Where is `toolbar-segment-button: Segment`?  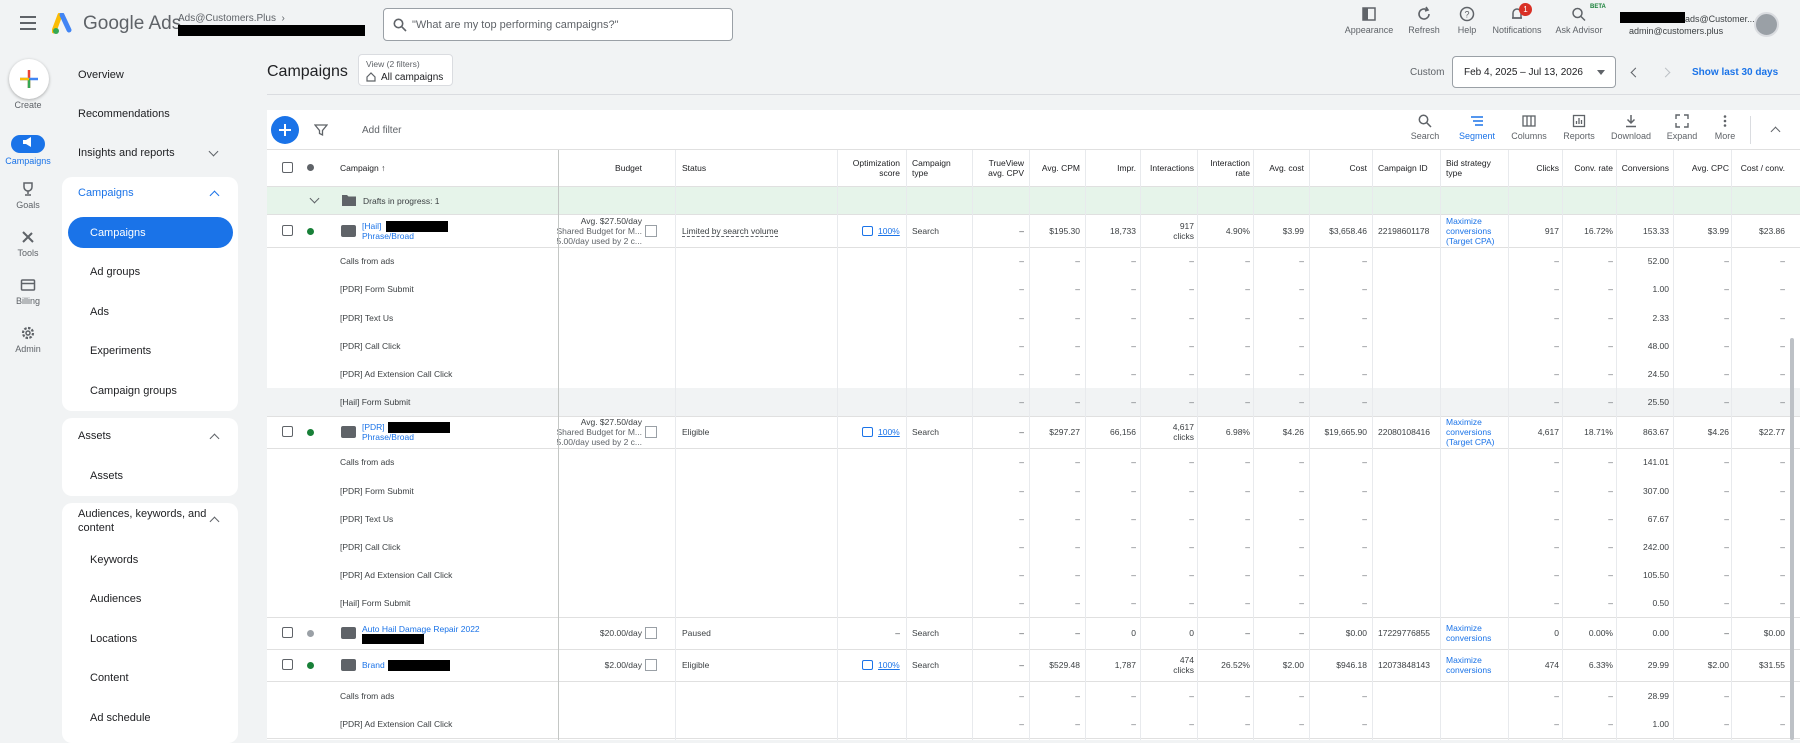 toolbar-segment-button: Segment is located at coordinates (1477, 127).